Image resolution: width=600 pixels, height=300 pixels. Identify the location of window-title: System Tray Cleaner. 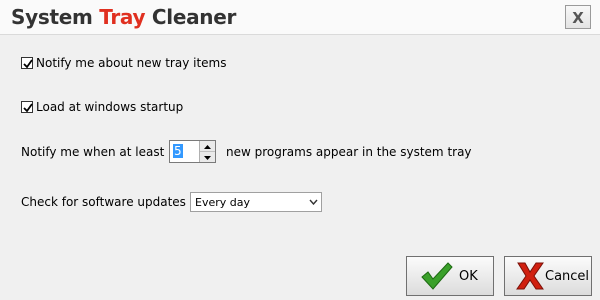
(123, 17).